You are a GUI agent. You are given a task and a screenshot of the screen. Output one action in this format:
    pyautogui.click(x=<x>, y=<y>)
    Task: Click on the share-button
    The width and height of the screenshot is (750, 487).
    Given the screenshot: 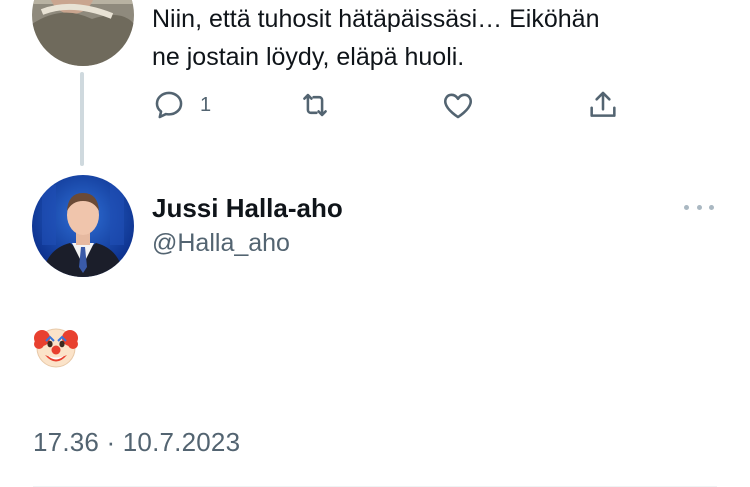 What is the action you would take?
    pyautogui.click(x=603, y=105)
    